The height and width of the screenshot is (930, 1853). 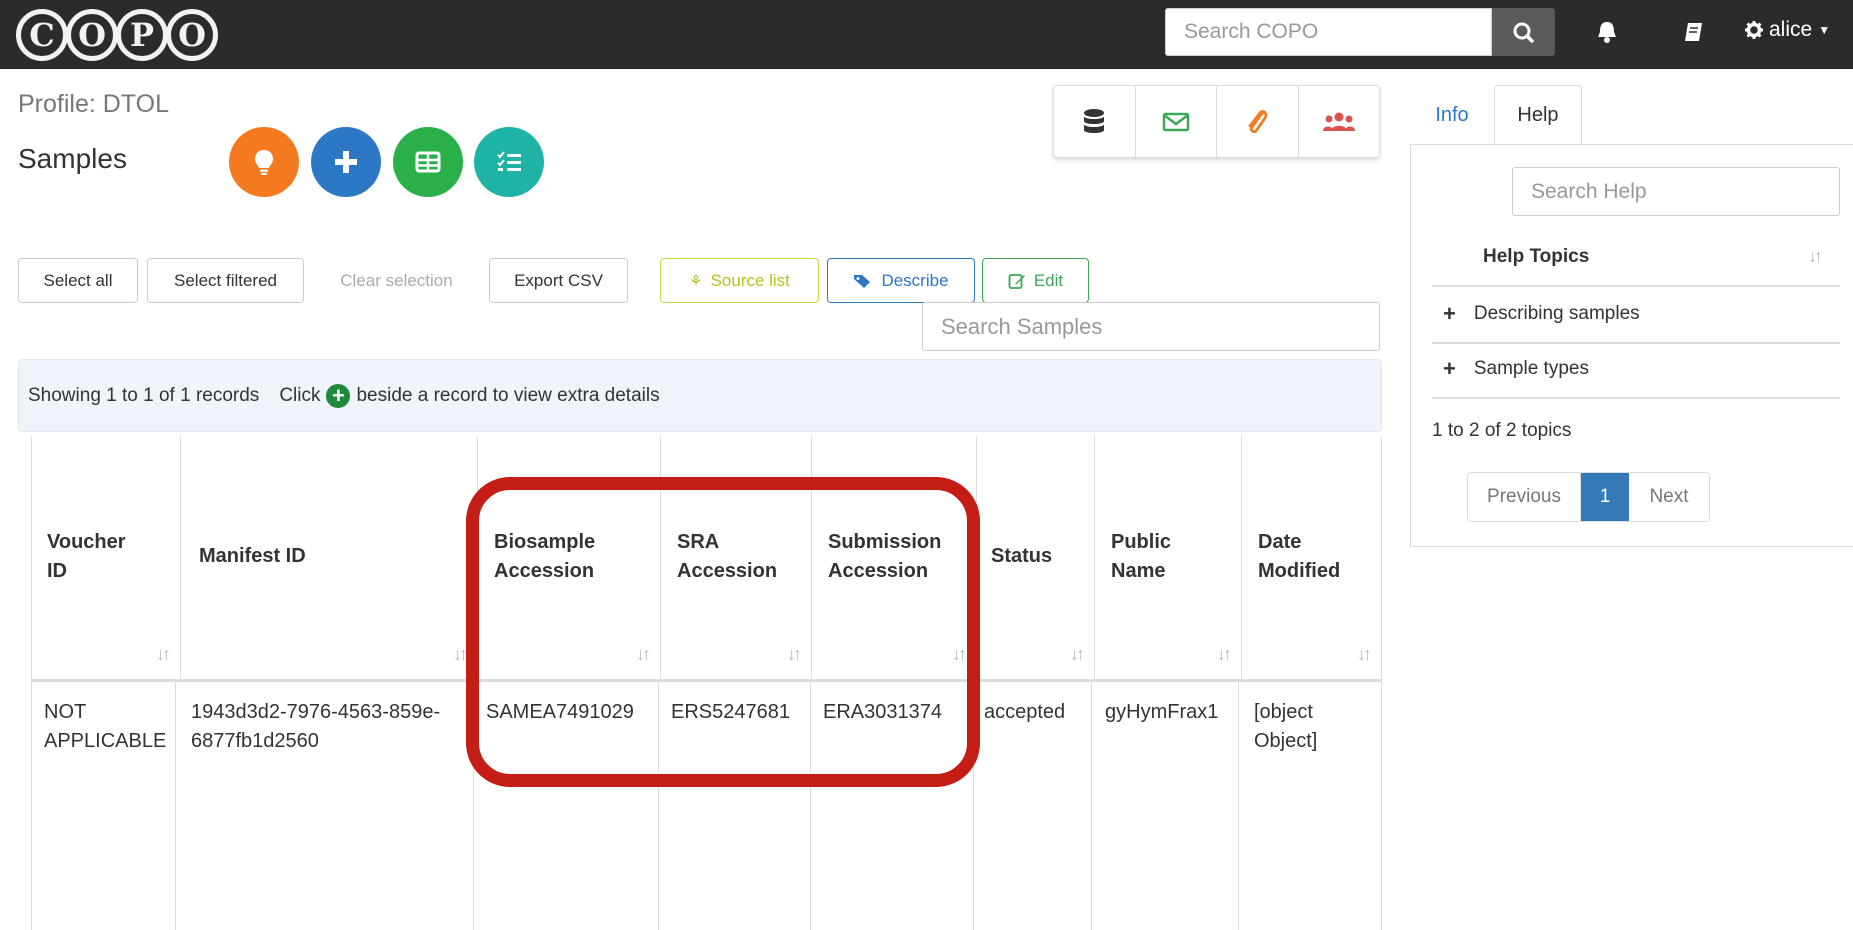 I want to click on component-toolbar, so click(x=1216, y=121).